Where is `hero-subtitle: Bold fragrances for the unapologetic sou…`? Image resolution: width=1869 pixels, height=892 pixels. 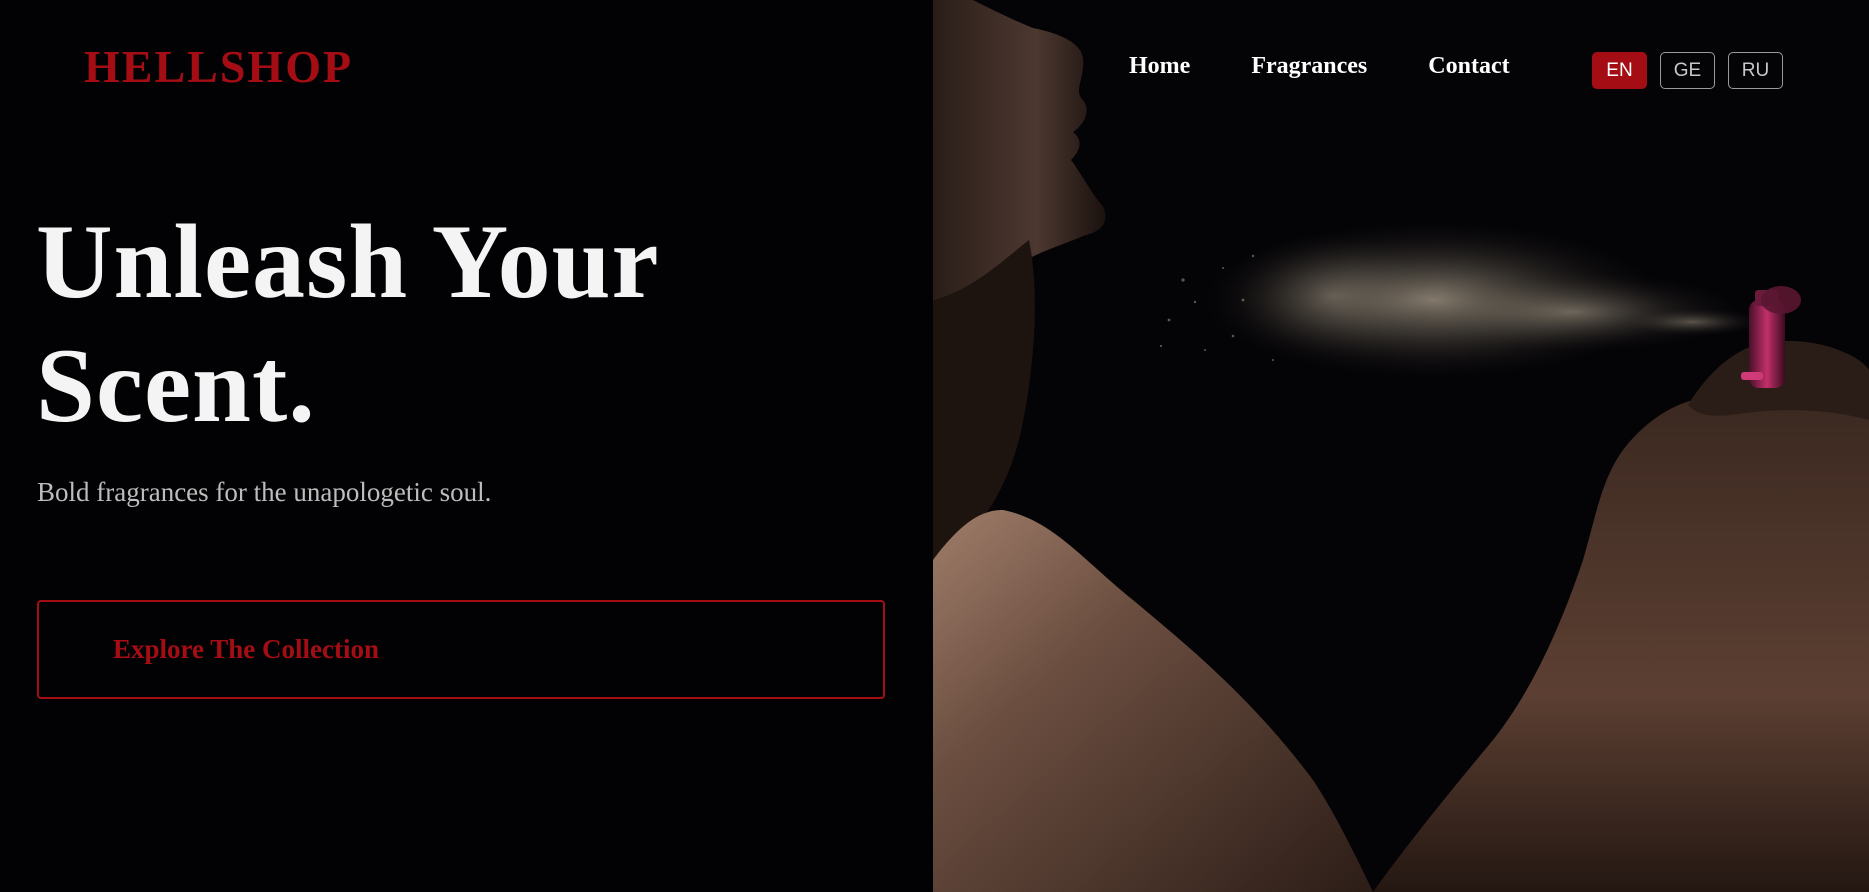 hero-subtitle: Bold fragrances for the unapologetic sou… is located at coordinates (264, 492).